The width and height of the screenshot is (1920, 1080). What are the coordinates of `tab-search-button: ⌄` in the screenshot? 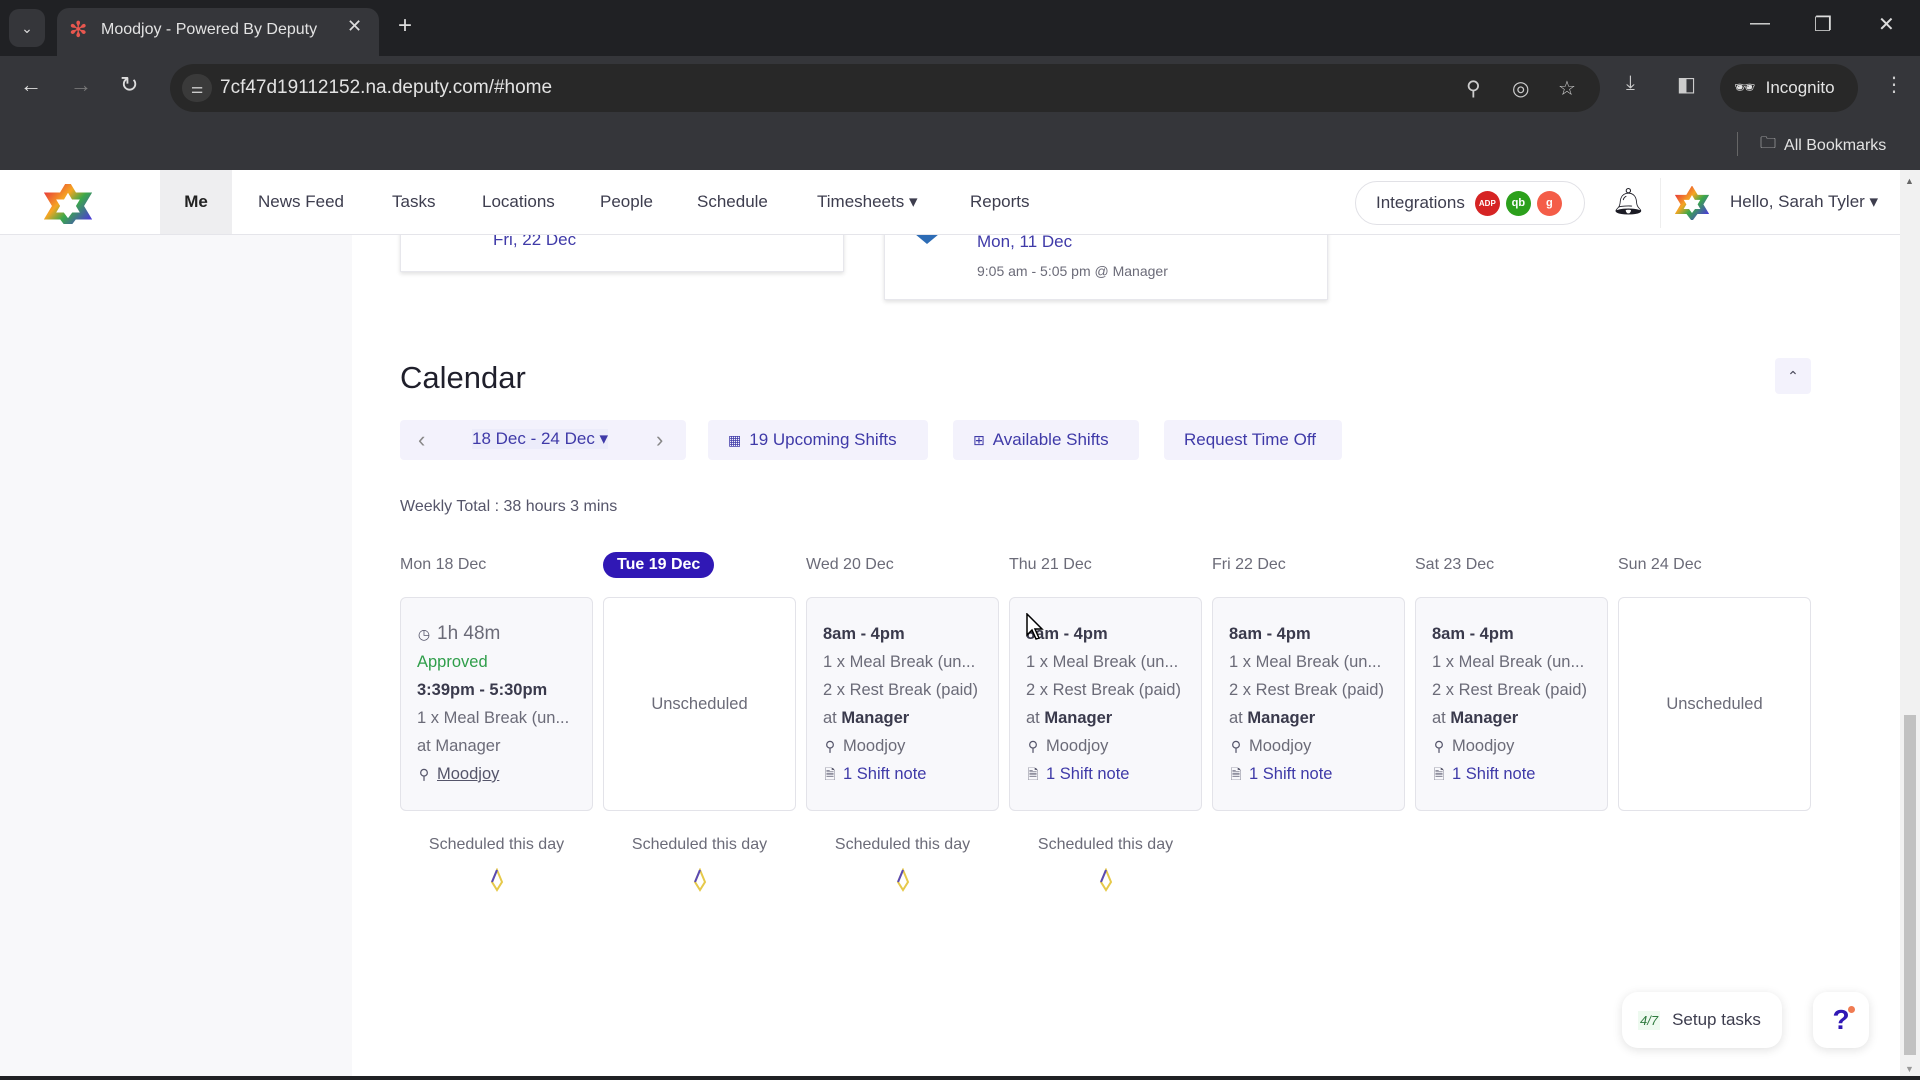 It's located at (27, 28).